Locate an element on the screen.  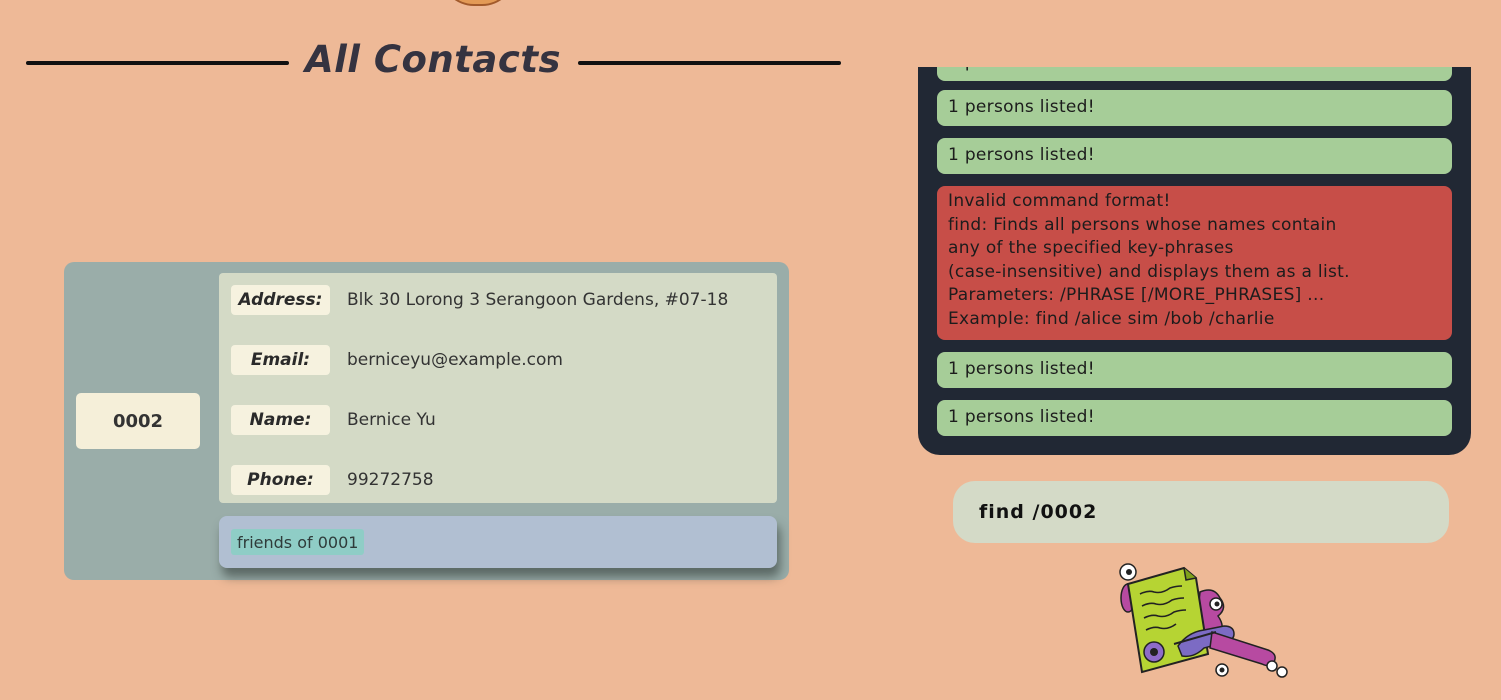
name-value: Bernice Yu is located at coordinates (391, 420).